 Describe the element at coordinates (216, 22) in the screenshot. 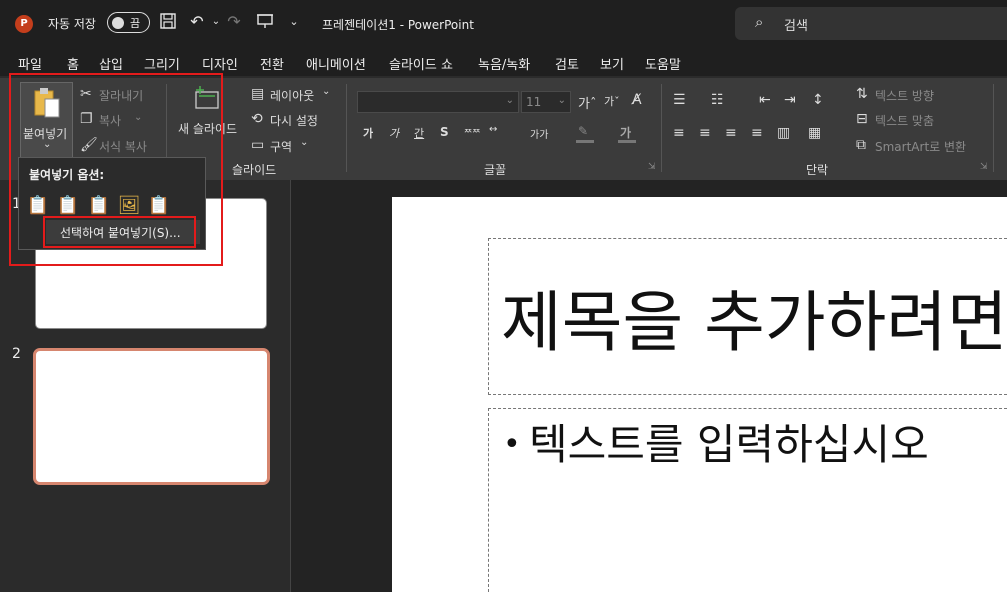

I see `undo-dropdown-icon: ⌄` at that location.